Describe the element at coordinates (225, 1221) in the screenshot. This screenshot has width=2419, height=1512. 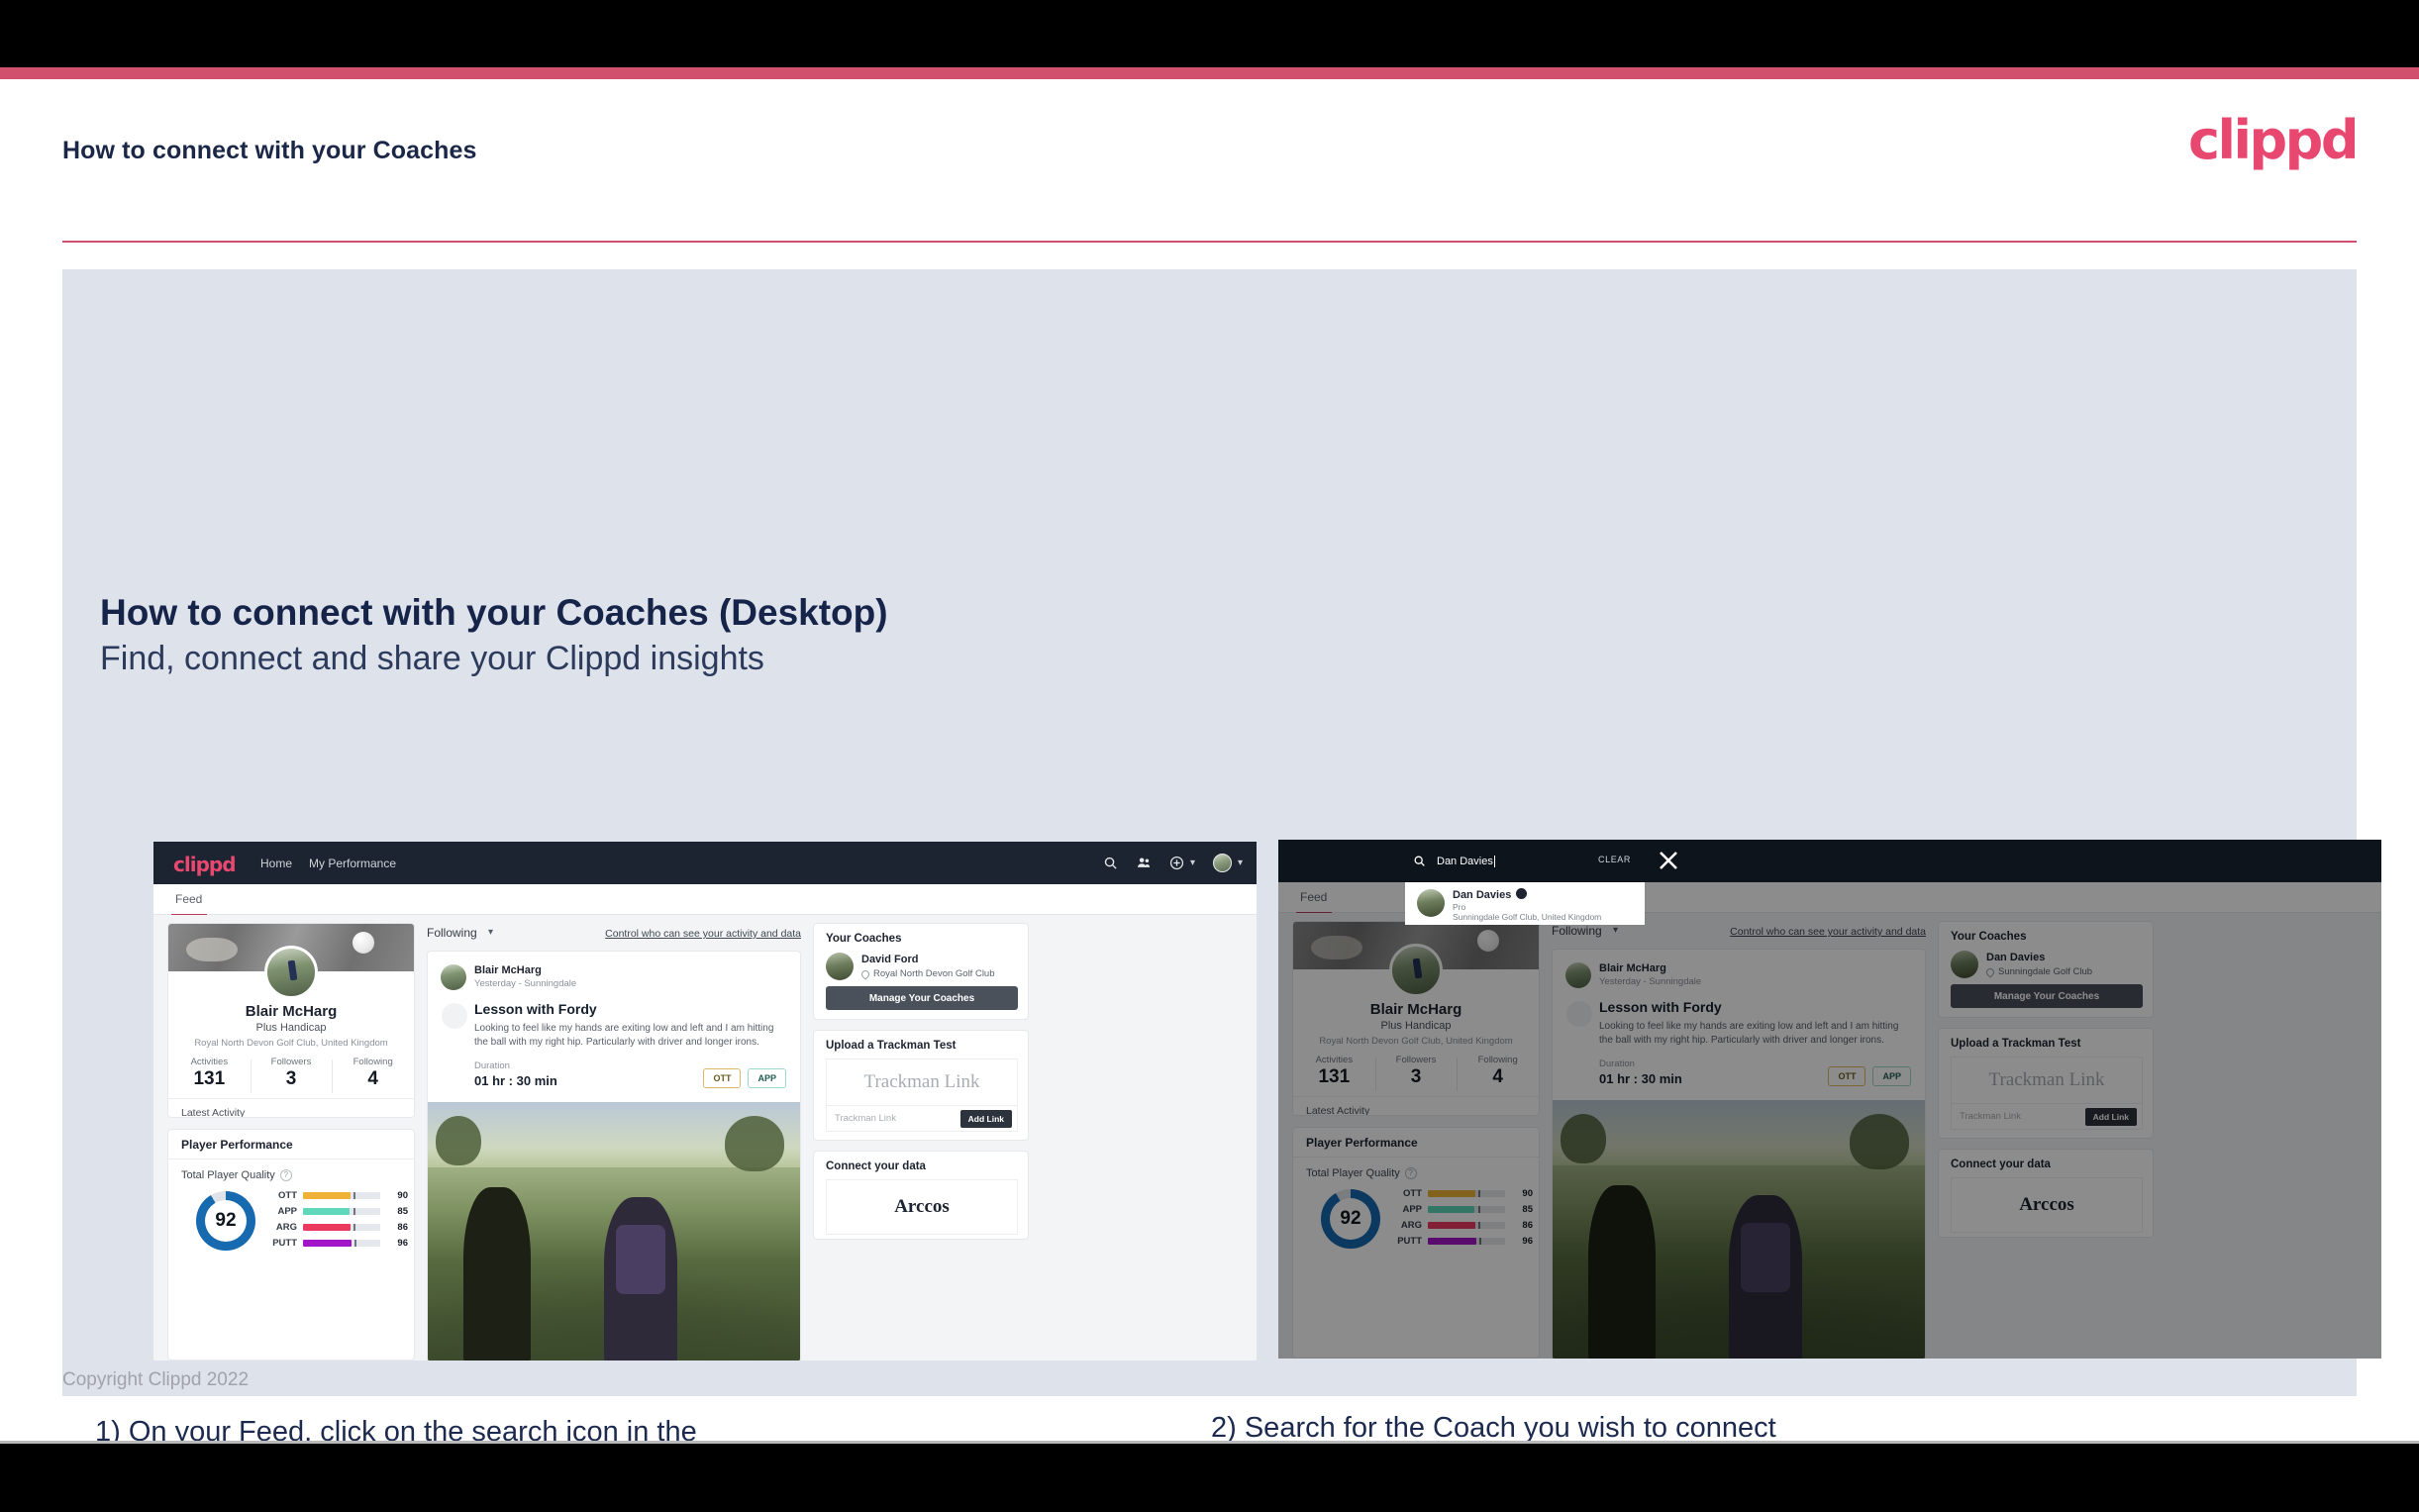
I see `tpq-ring-gauge: 92` at that location.